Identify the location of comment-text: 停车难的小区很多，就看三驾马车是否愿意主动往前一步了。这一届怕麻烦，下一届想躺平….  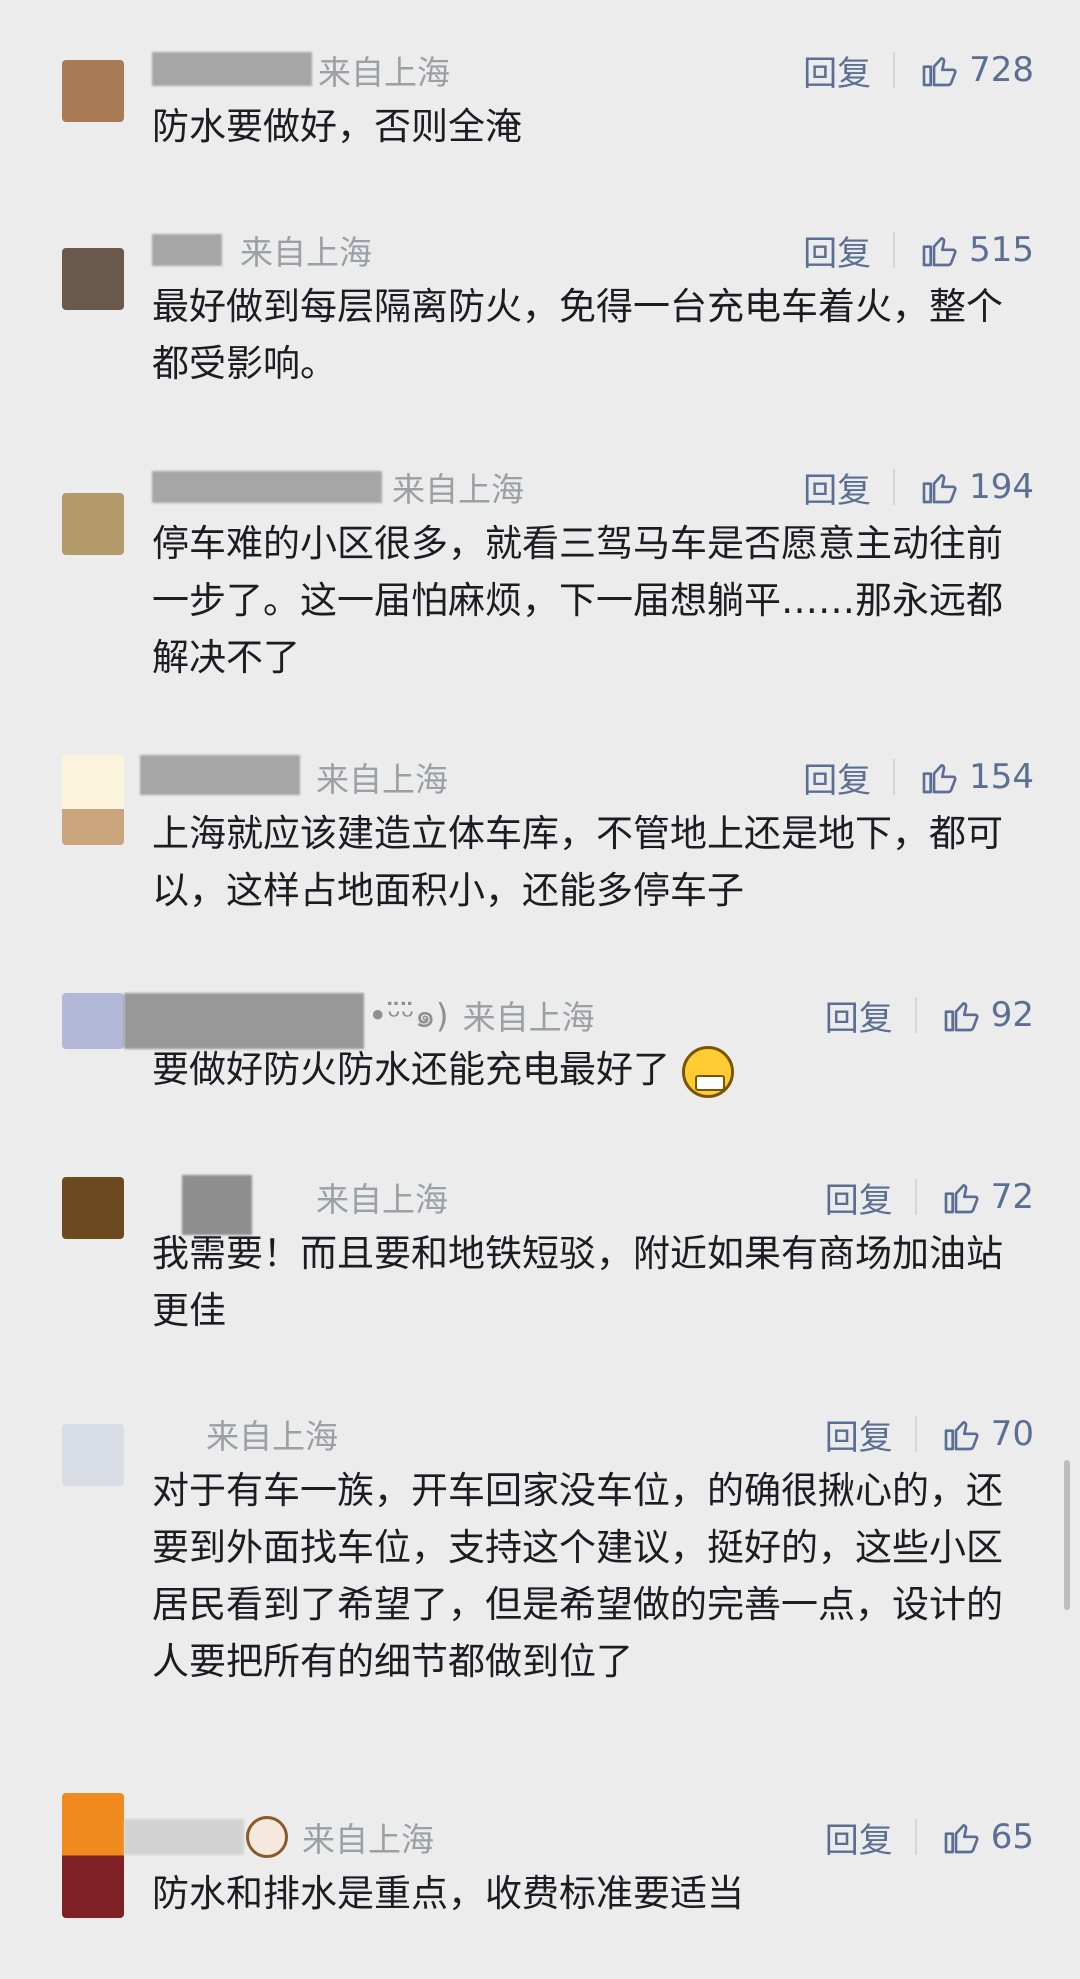
(577, 600).